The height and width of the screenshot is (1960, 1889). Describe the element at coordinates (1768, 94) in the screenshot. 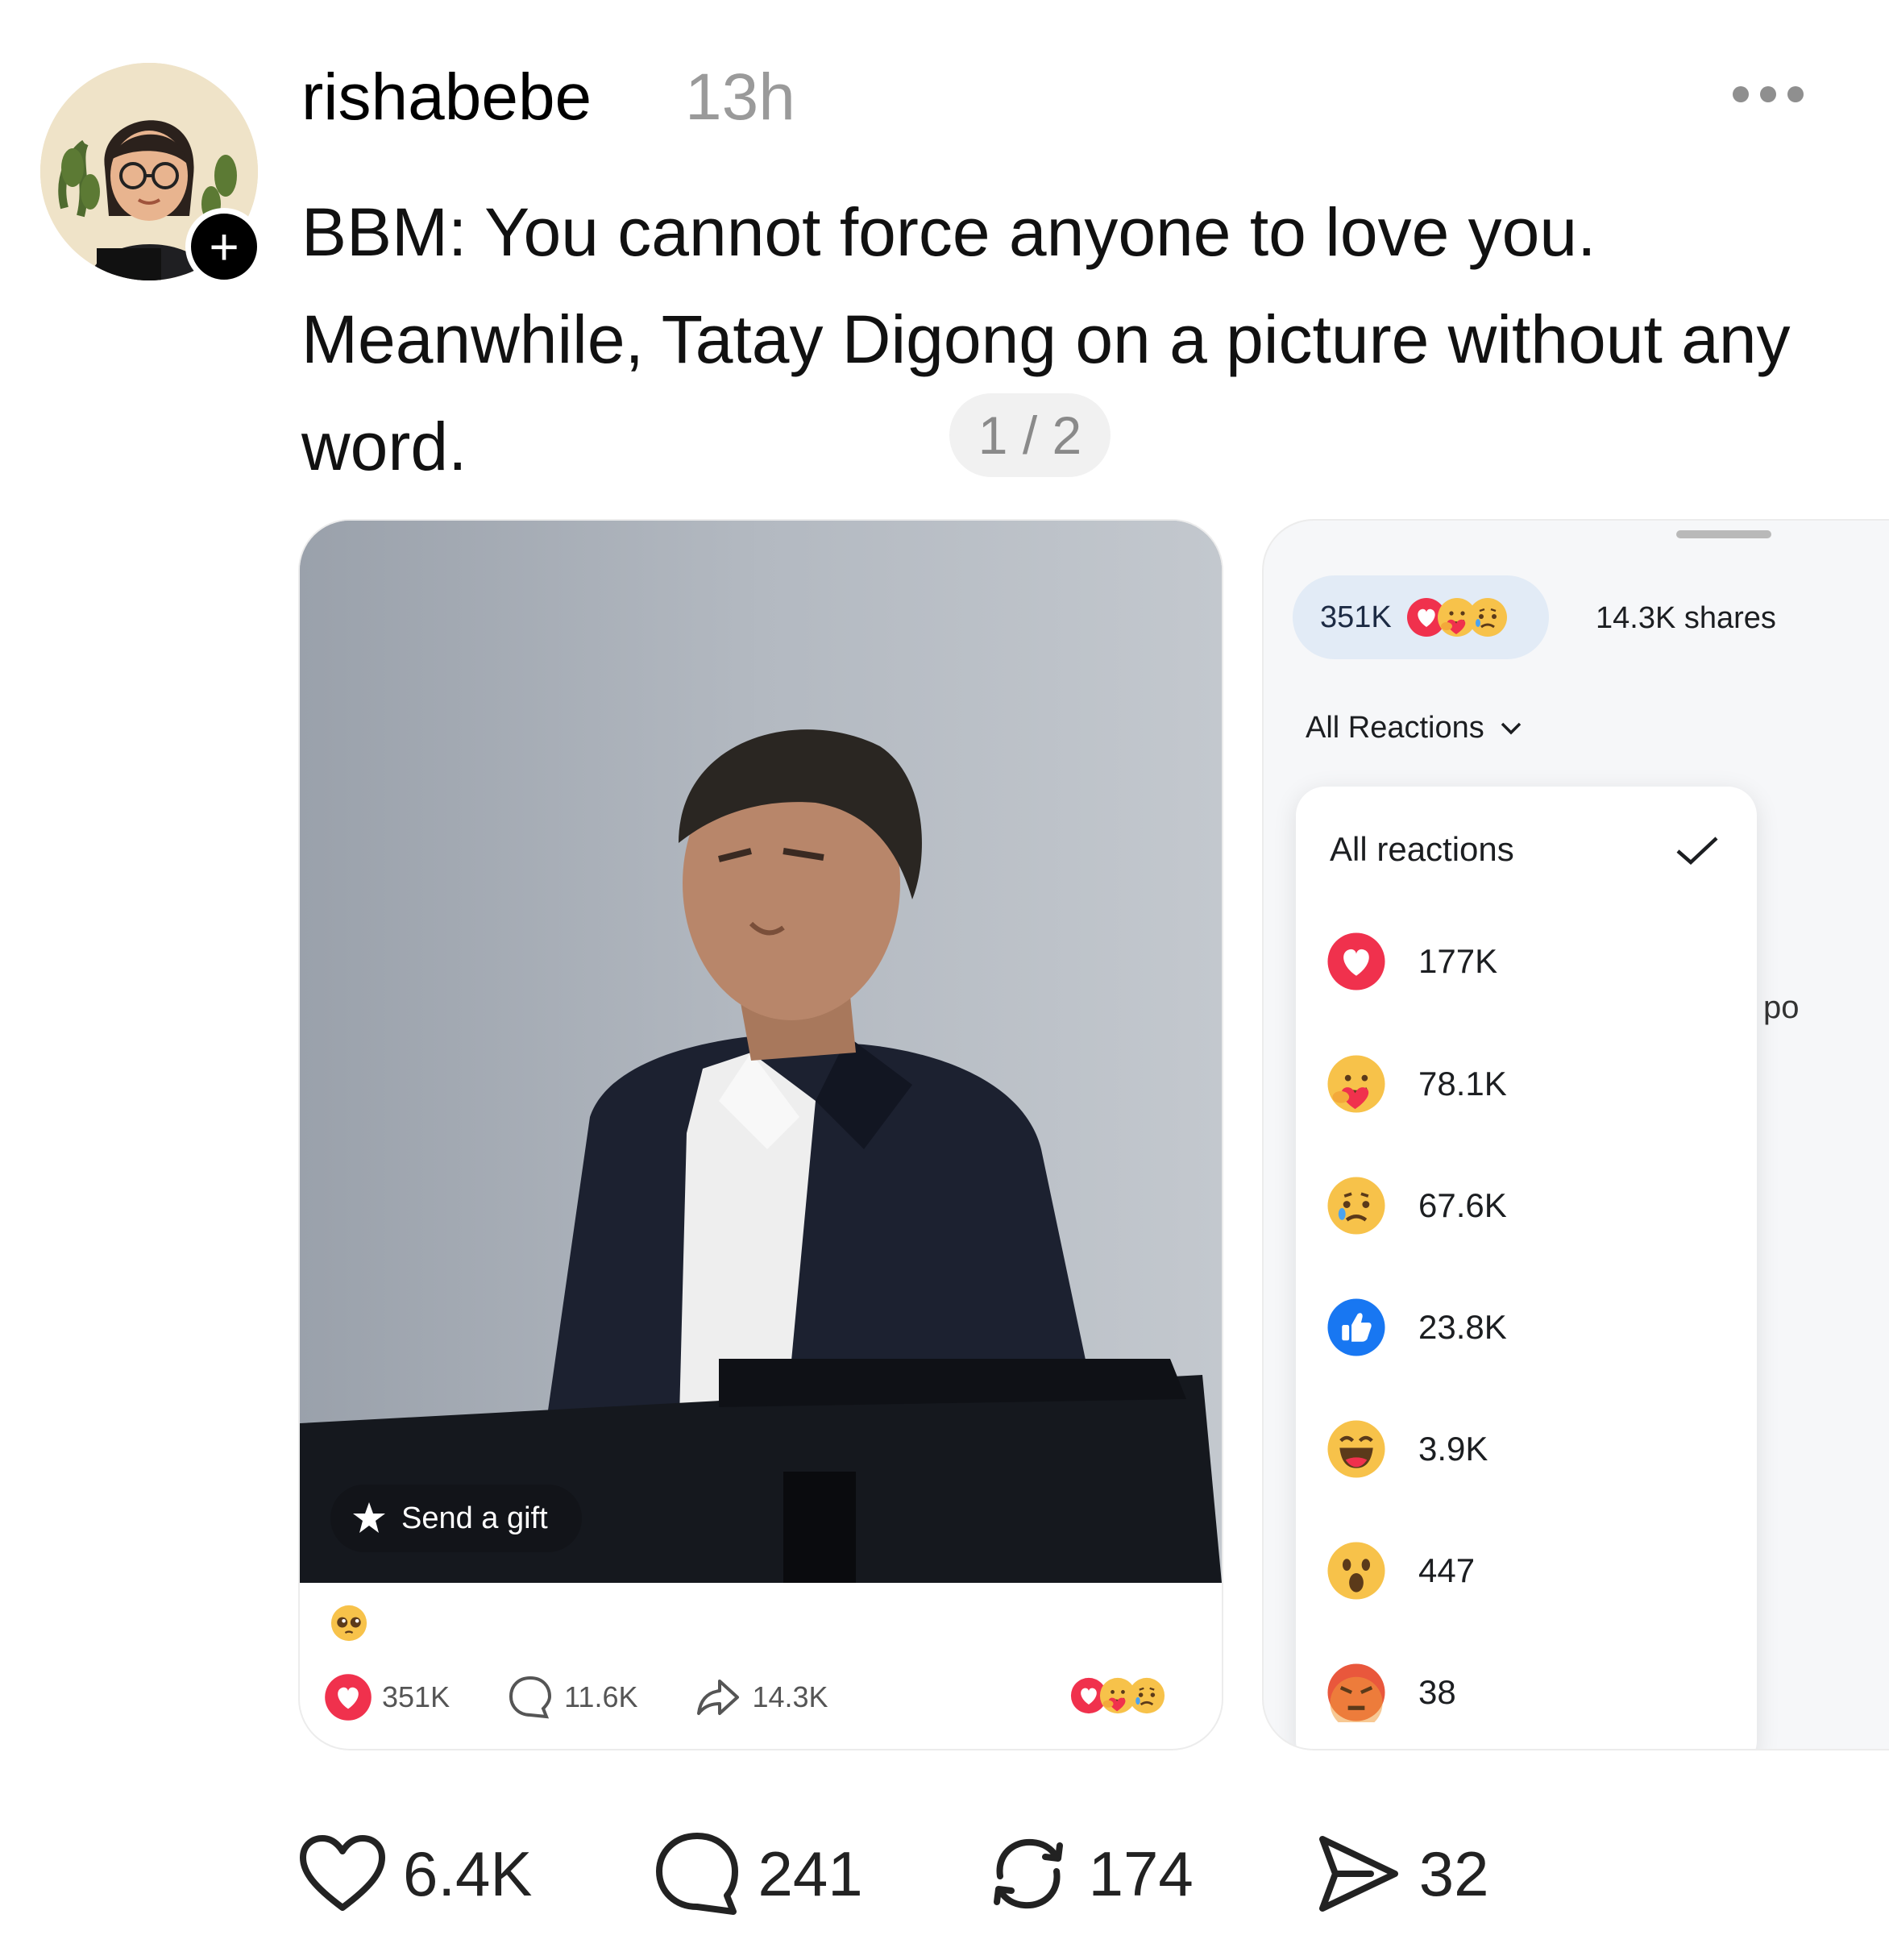

I see `more-options-icon` at that location.